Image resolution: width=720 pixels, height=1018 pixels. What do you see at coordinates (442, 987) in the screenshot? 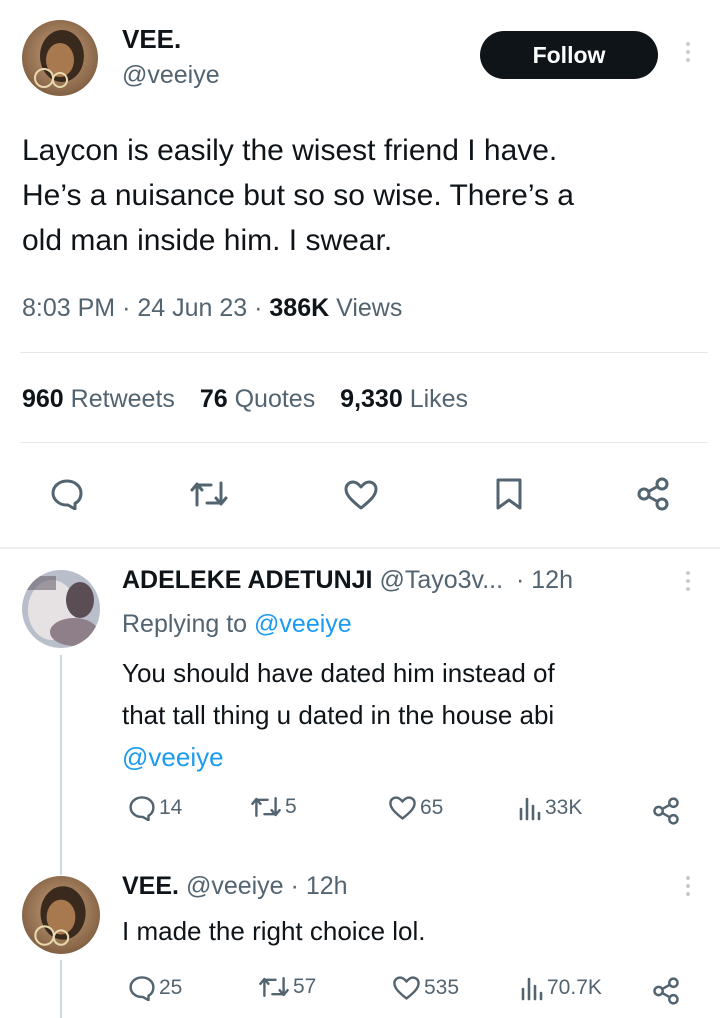
I see `like-count-value: 535` at bounding box center [442, 987].